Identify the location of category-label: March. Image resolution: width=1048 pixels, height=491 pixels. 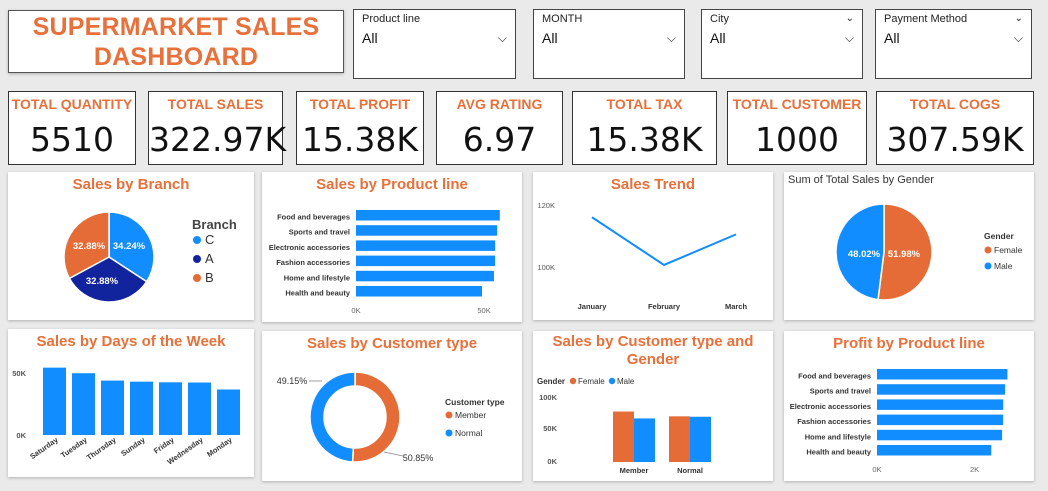
(736, 306).